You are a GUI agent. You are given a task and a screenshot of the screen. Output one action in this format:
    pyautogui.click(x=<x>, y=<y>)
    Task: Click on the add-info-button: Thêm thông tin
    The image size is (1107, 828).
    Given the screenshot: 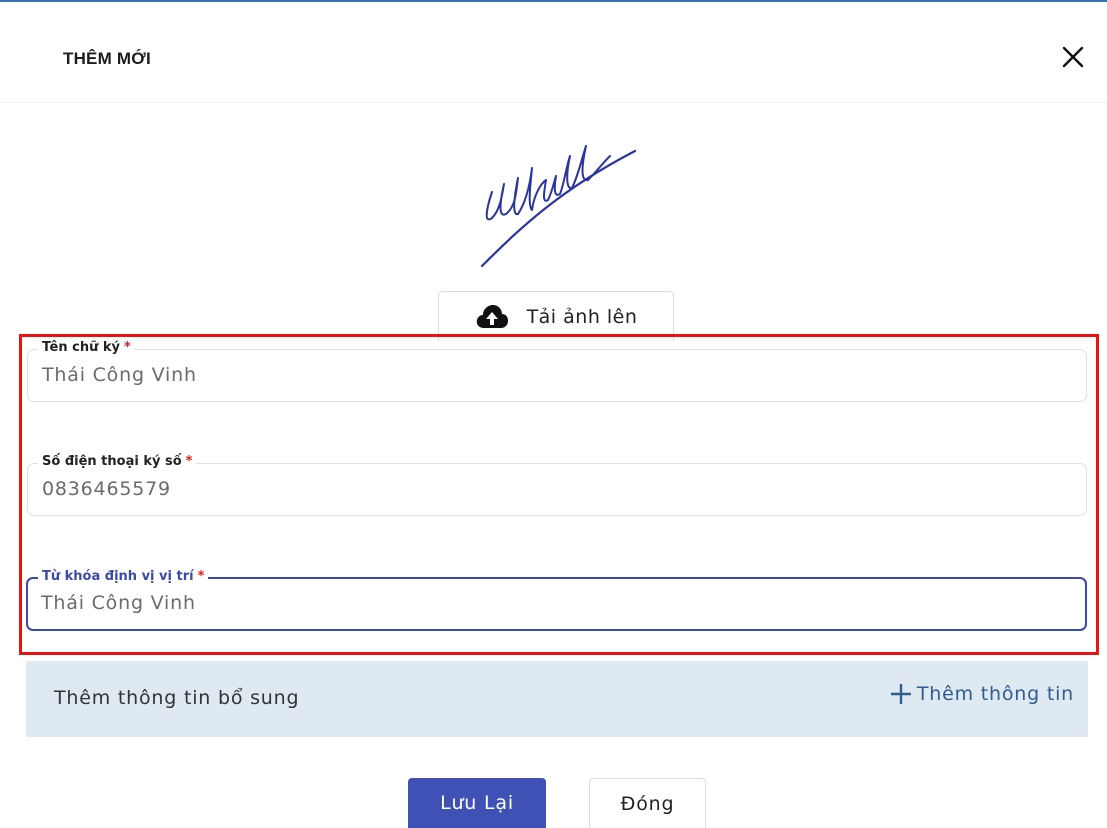 What is the action you would take?
    pyautogui.click(x=981, y=694)
    